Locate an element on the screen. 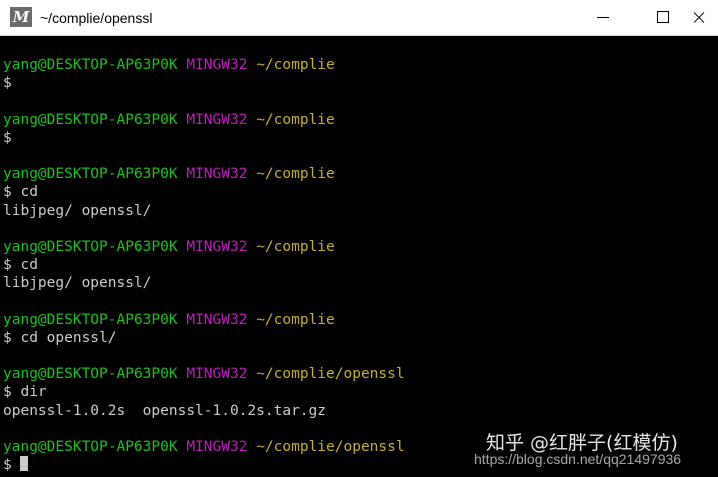 Image resolution: width=718 pixels, height=477 pixels. line-text: $ cd openssl/ is located at coordinates (60, 337).